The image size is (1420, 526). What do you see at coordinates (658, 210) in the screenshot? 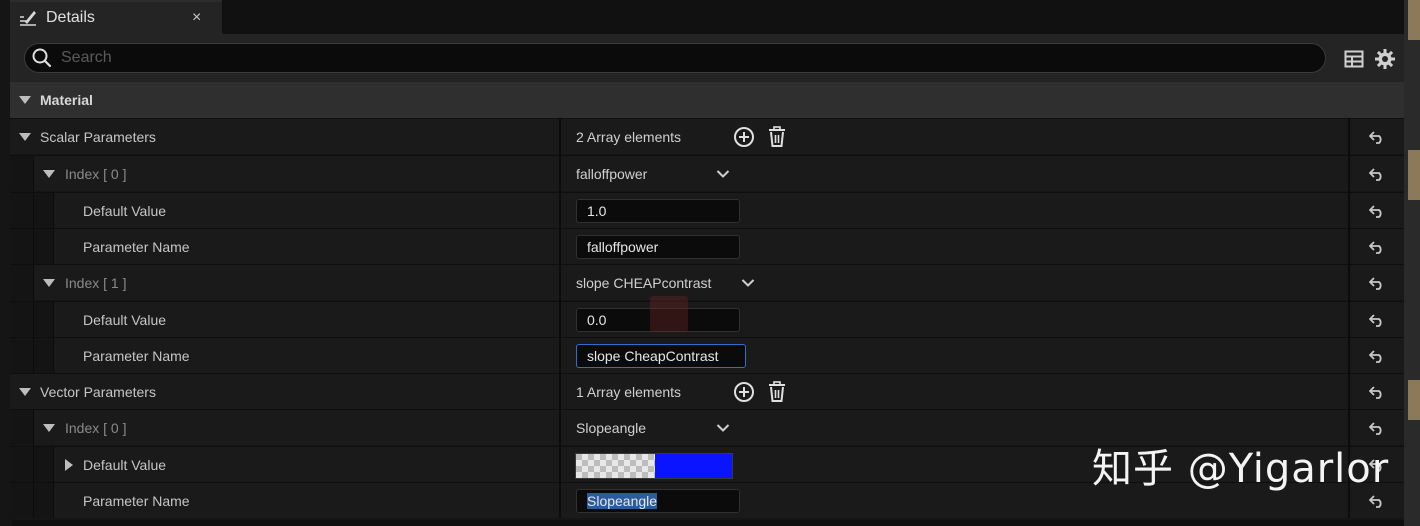
I see `default-value-input: 1.0` at bounding box center [658, 210].